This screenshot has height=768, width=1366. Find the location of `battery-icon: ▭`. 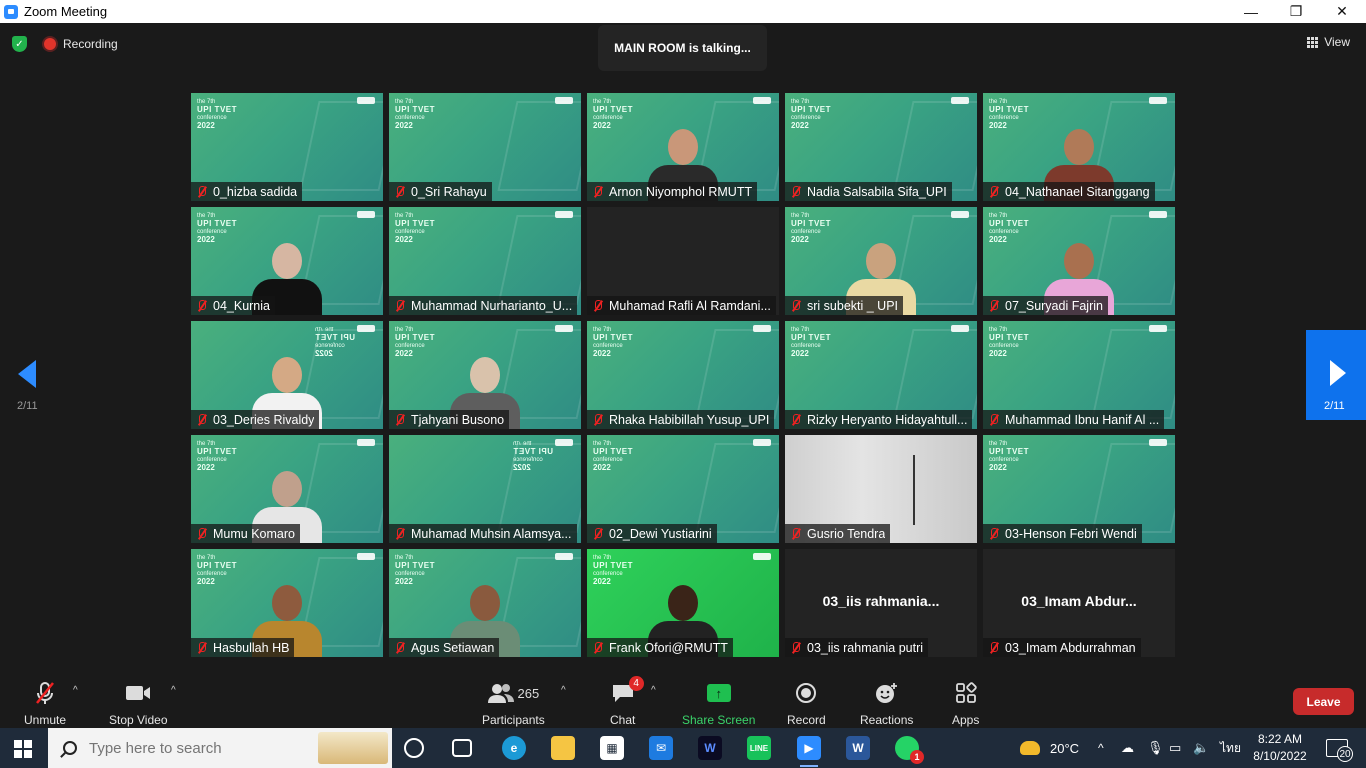

battery-icon: ▭ is located at coordinates (1175, 748).